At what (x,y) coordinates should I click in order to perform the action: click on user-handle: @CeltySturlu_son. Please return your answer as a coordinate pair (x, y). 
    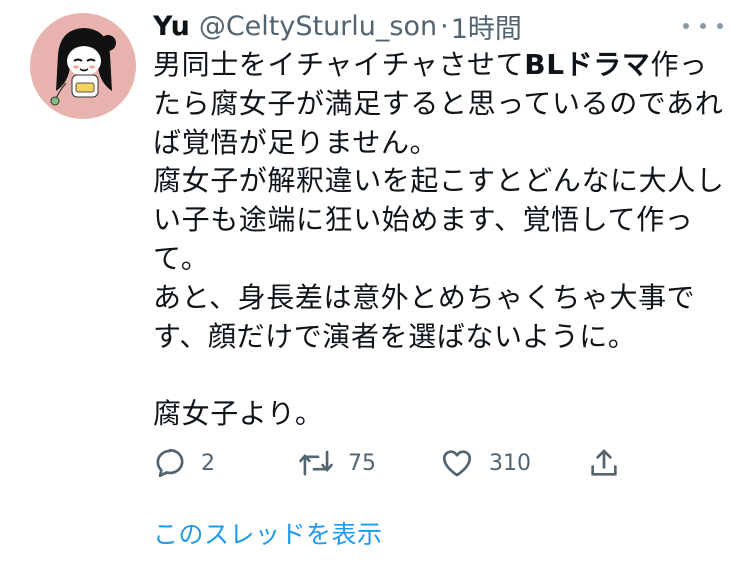
    Looking at the image, I should click on (318, 26).